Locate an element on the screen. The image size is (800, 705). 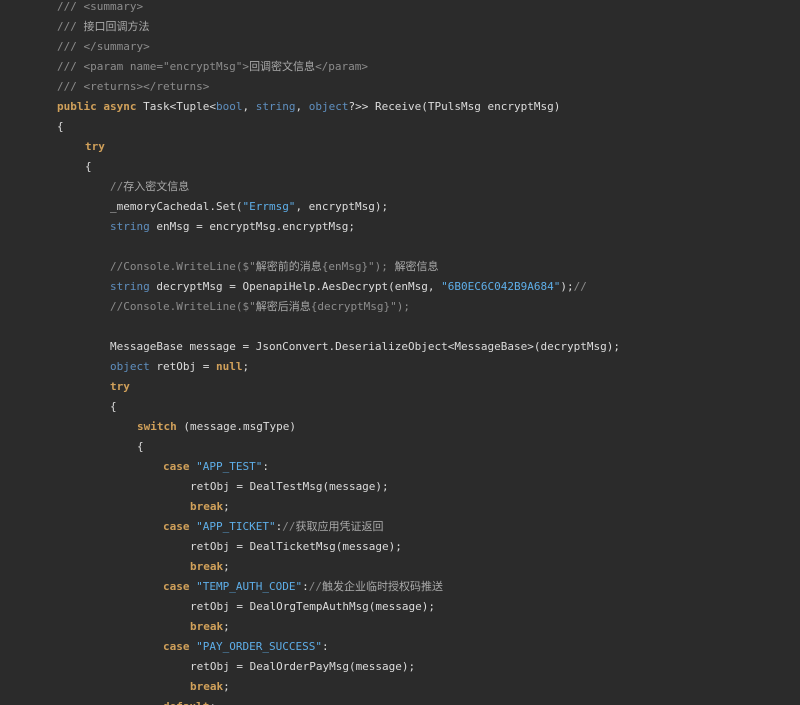
code-token: 回调密文信息 is located at coordinates (282, 66).